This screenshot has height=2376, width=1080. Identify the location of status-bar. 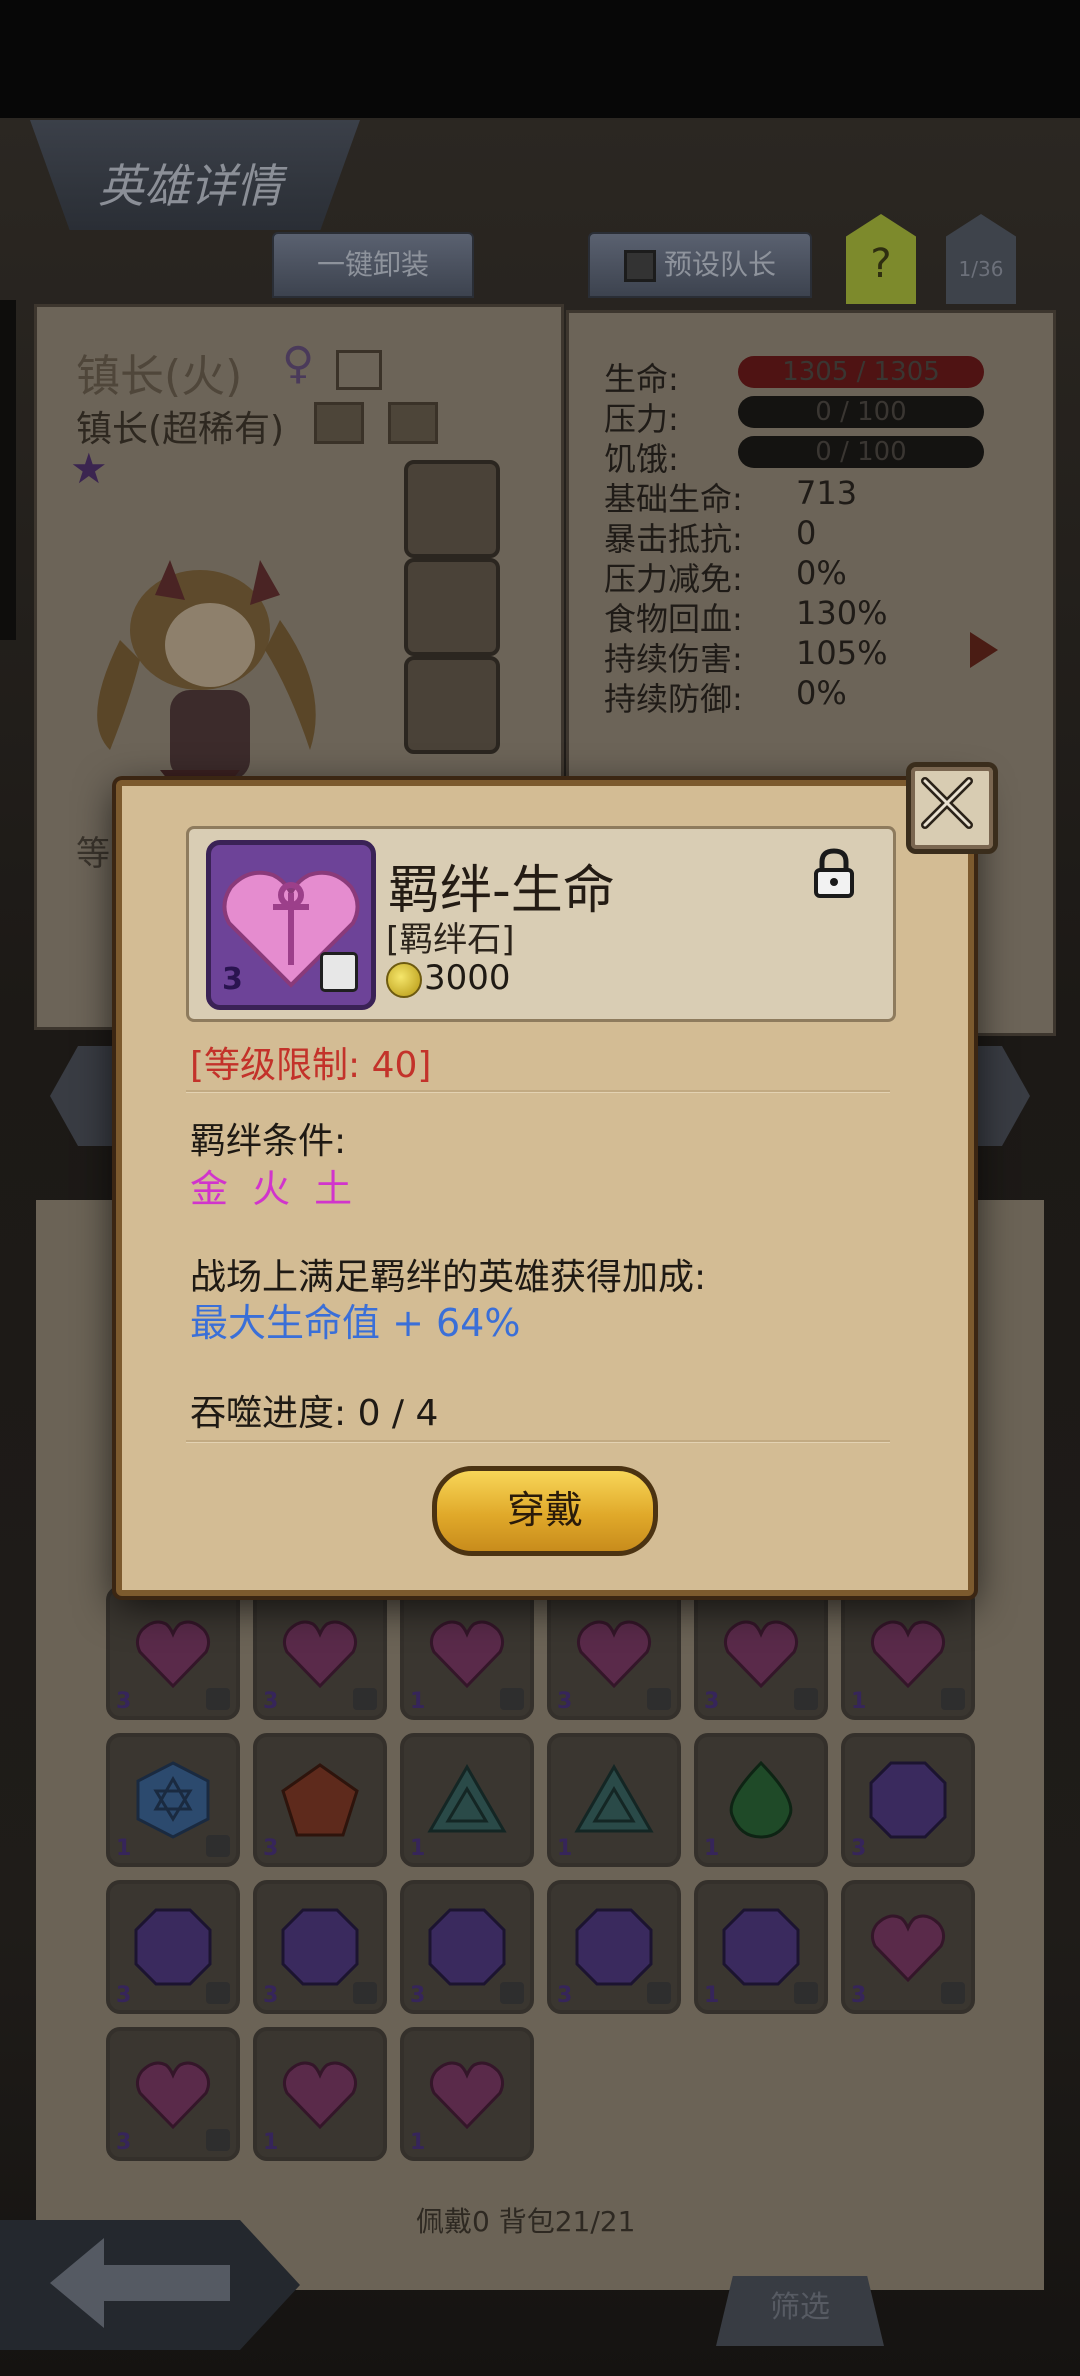
(540, 59).